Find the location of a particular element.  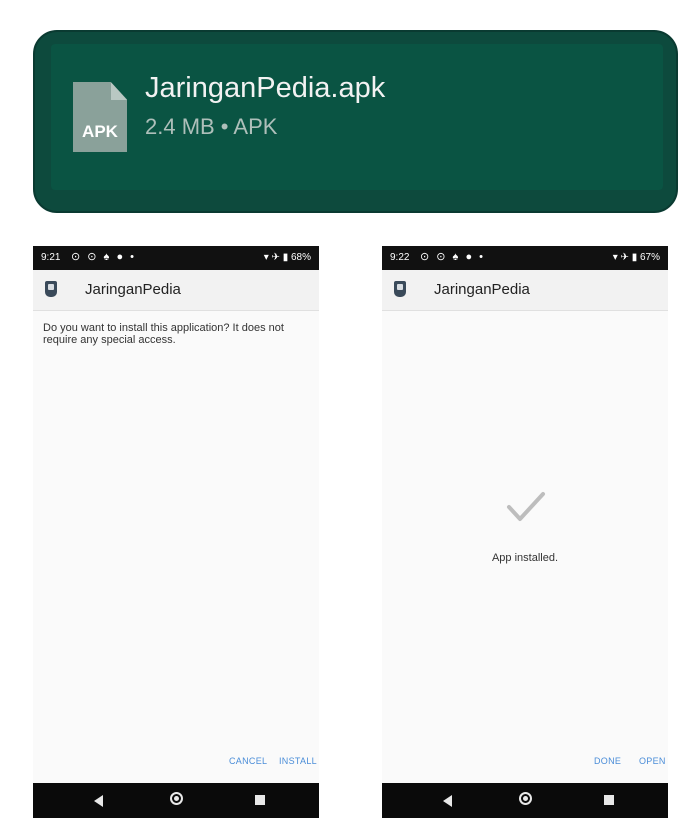

file-extension-label: APK is located at coordinates (100, 131).